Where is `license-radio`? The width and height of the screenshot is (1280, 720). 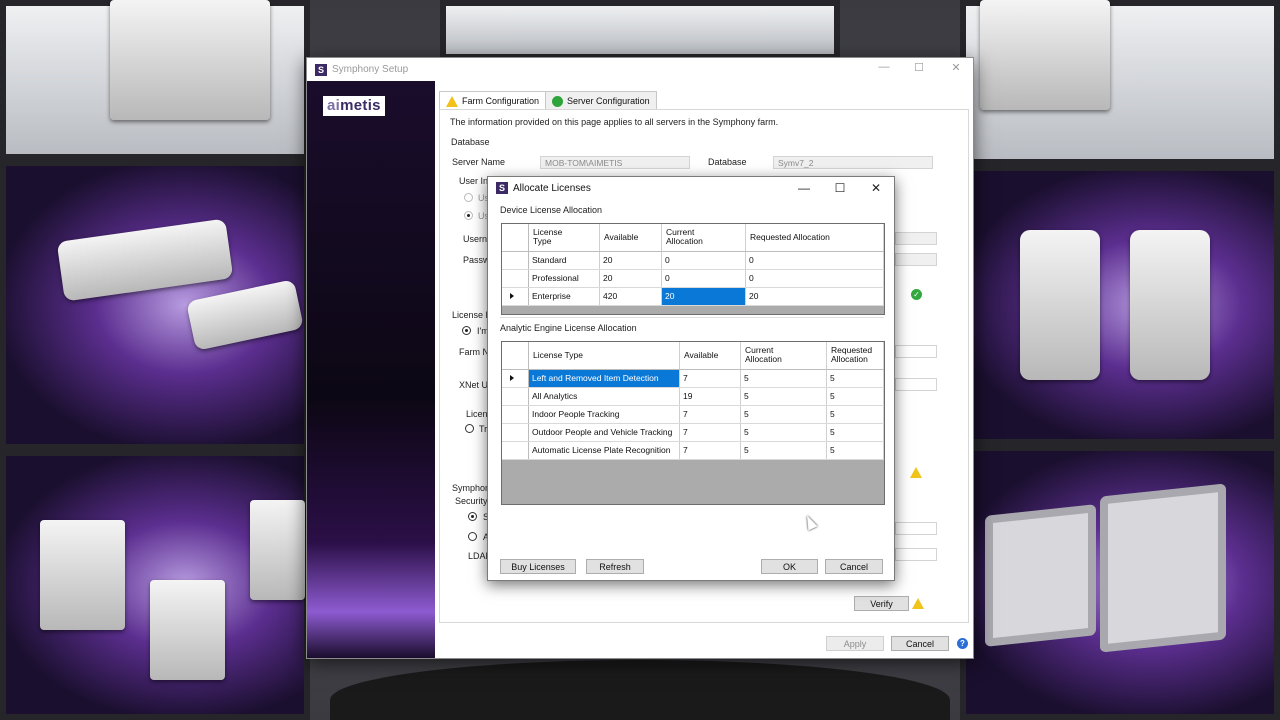 license-radio is located at coordinates (466, 330).